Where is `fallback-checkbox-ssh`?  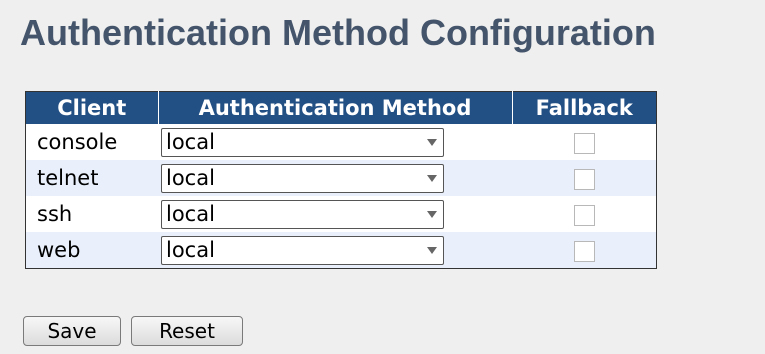 fallback-checkbox-ssh is located at coordinates (584, 215).